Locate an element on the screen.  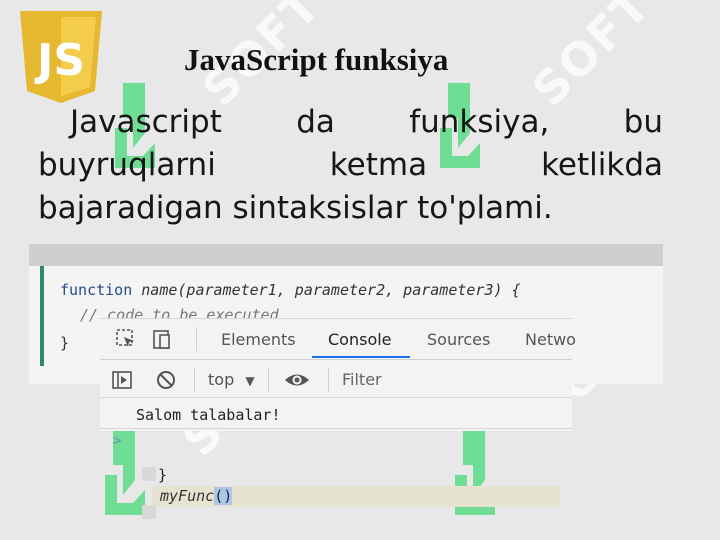
inspect-element-icon is located at coordinates (126, 339).